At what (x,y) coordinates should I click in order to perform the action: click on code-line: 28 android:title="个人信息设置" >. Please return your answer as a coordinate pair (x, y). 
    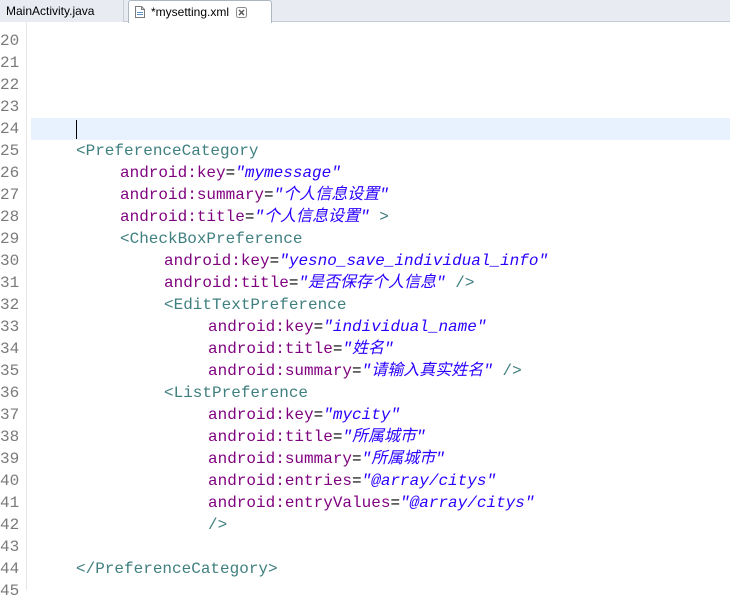
    Looking at the image, I should click on (365, 217).